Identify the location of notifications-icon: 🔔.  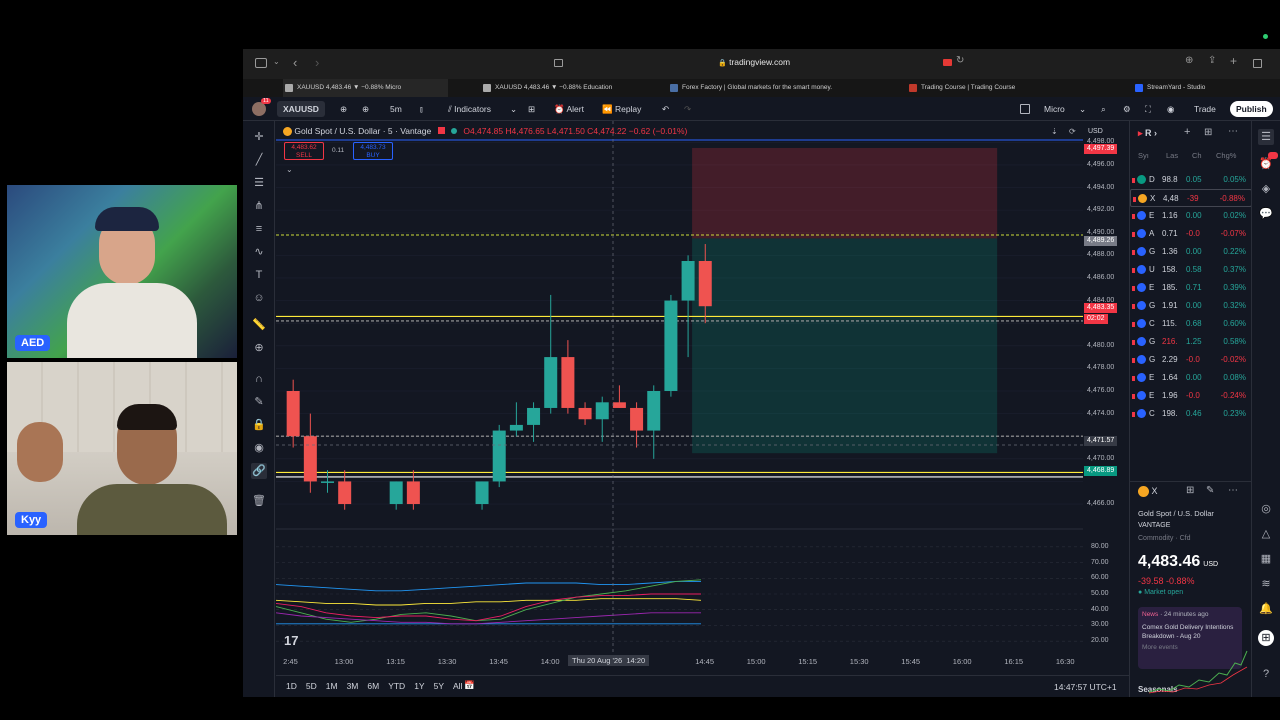
(1266, 609).